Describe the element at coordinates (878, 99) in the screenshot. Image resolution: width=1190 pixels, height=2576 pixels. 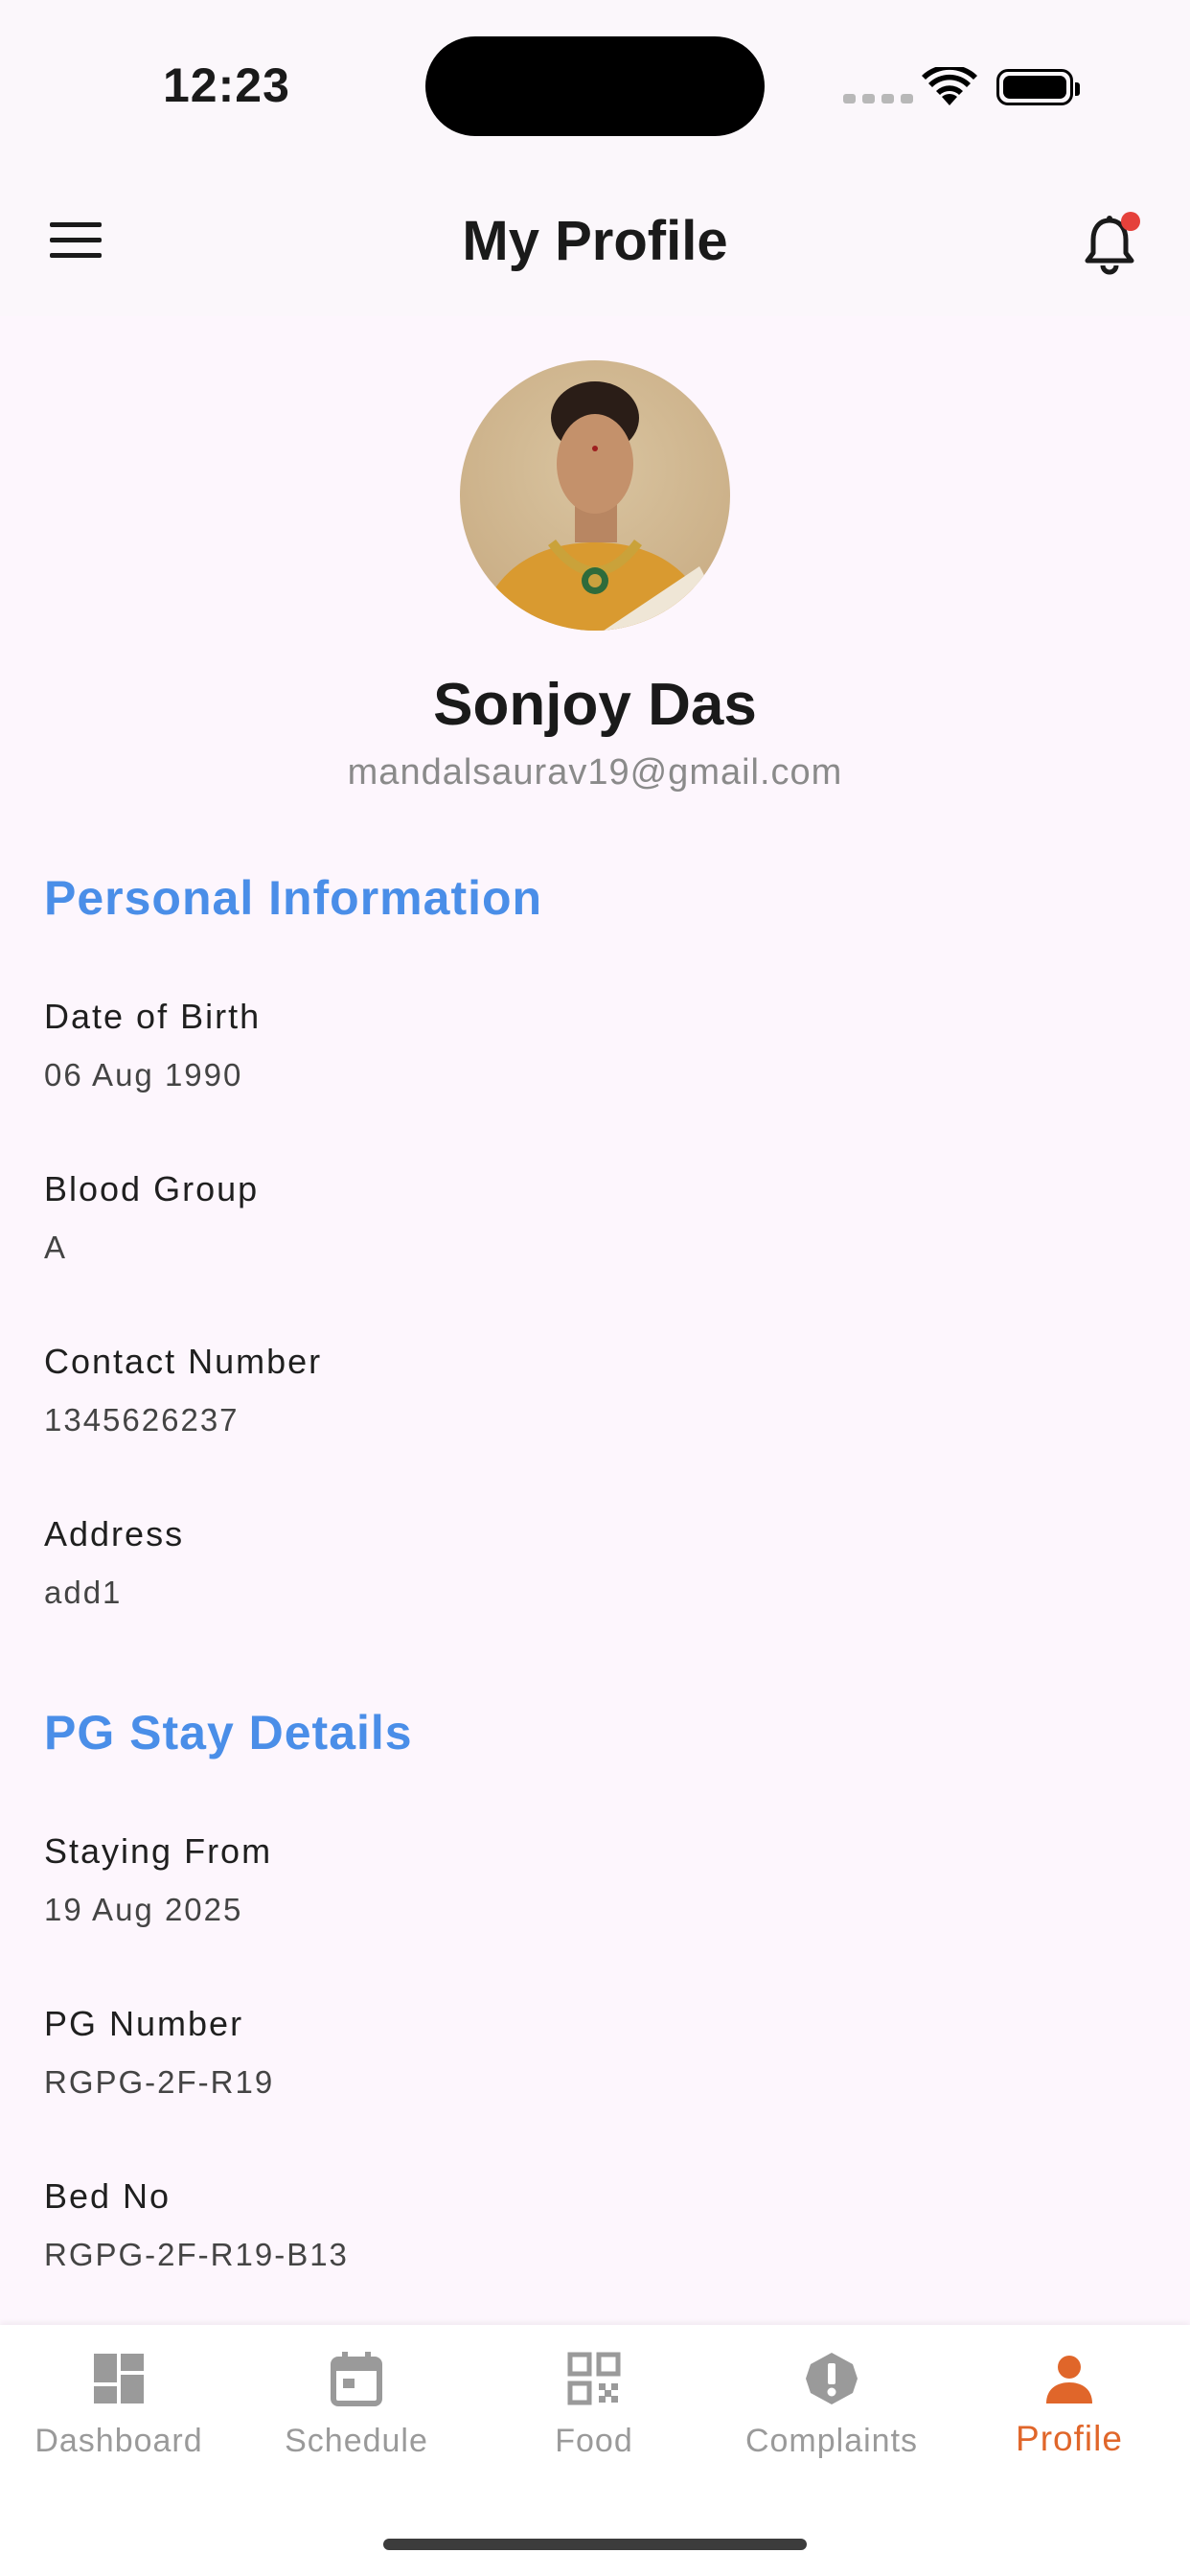
I see `cellular-signal-icon` at that location.